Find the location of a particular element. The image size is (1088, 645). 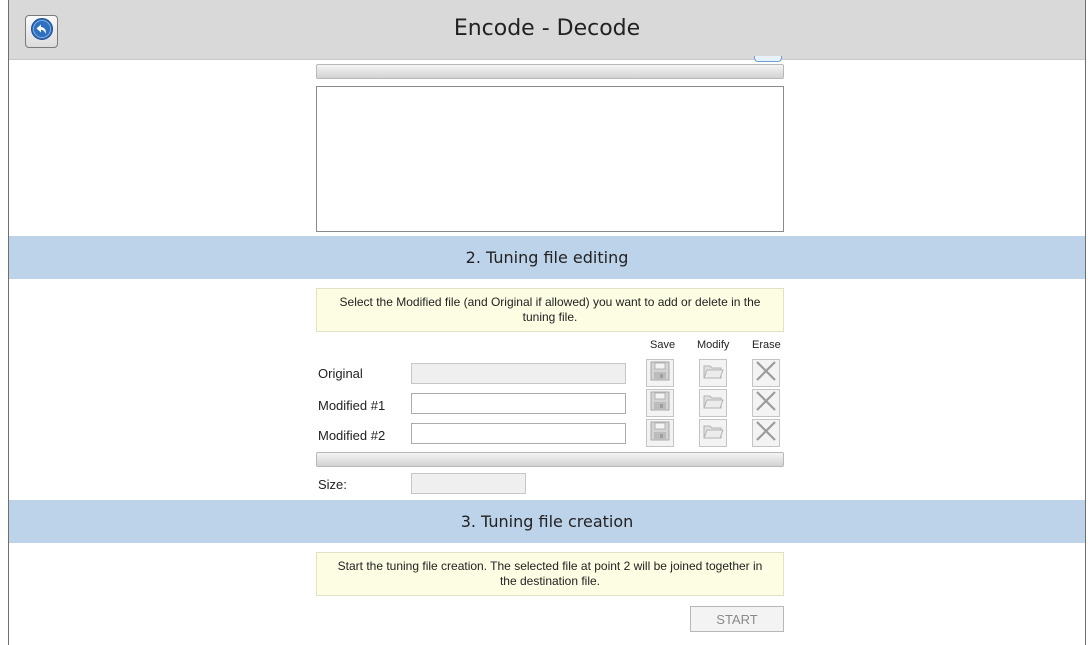

row-label-original: Original is located at coordinates (340, 373).